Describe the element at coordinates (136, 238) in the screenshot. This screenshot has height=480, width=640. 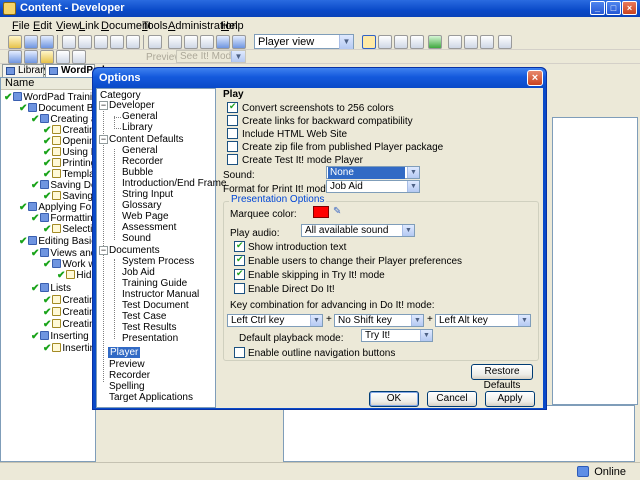
I see `category-sound: Sound` at that location.